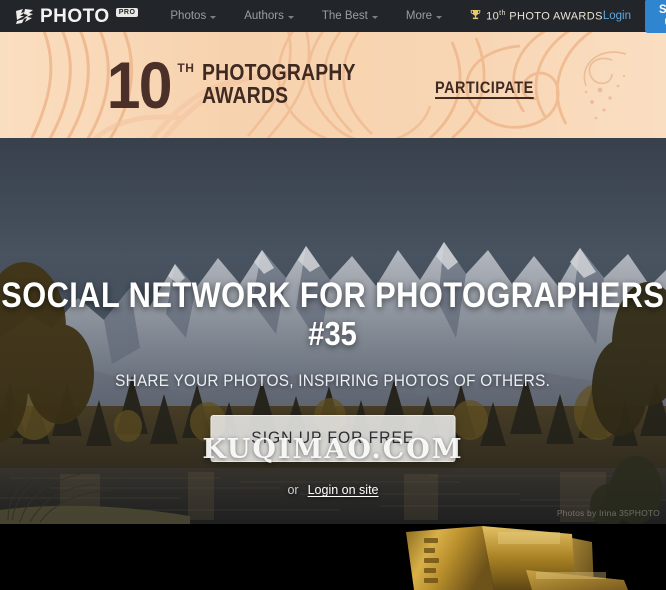 The image size is (666, 590). I want to click on nav-item-photos: Photos, so click(193, 16).